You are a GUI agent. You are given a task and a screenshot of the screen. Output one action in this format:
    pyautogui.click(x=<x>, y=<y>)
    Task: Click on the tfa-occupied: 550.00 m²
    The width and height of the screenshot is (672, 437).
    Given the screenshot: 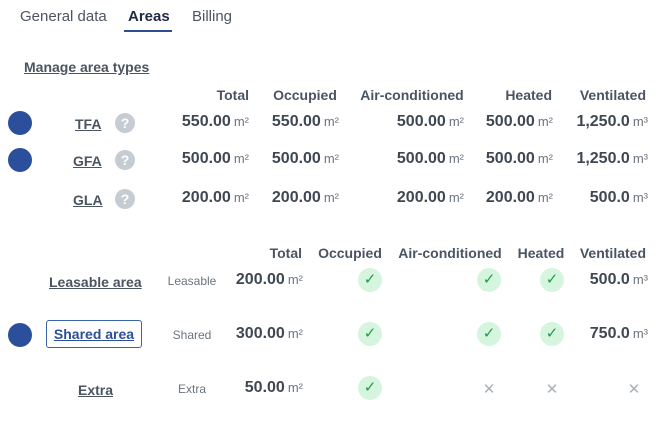 What is the action you would take?
    pyautogui.click(x=305, y=121)
    